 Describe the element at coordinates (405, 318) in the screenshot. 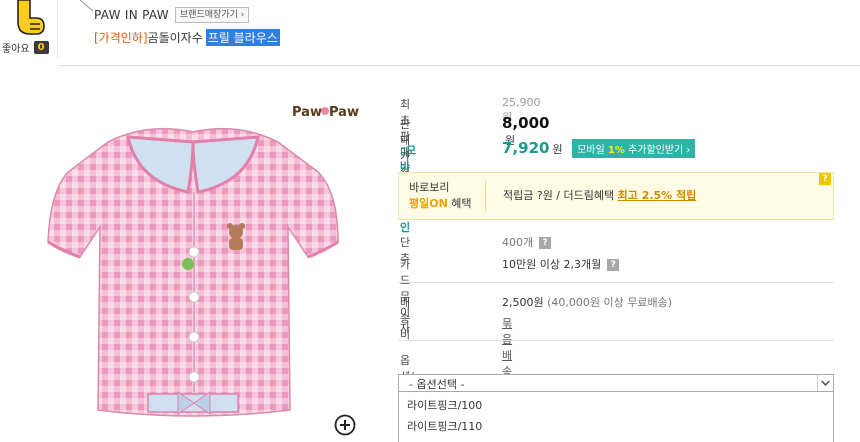

I see `shipping-label: 배송비` at that location.